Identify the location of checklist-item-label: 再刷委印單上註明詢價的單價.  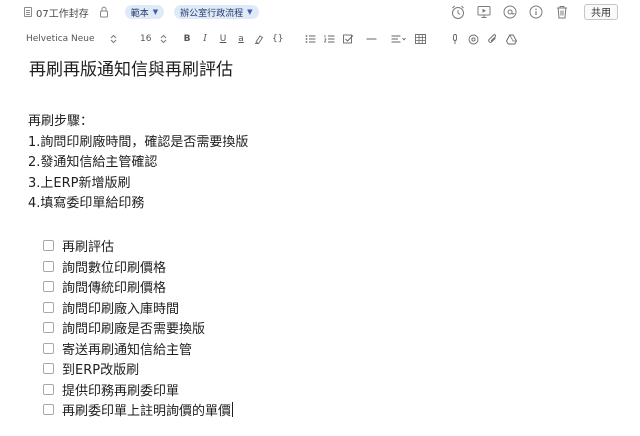
(147, 412).